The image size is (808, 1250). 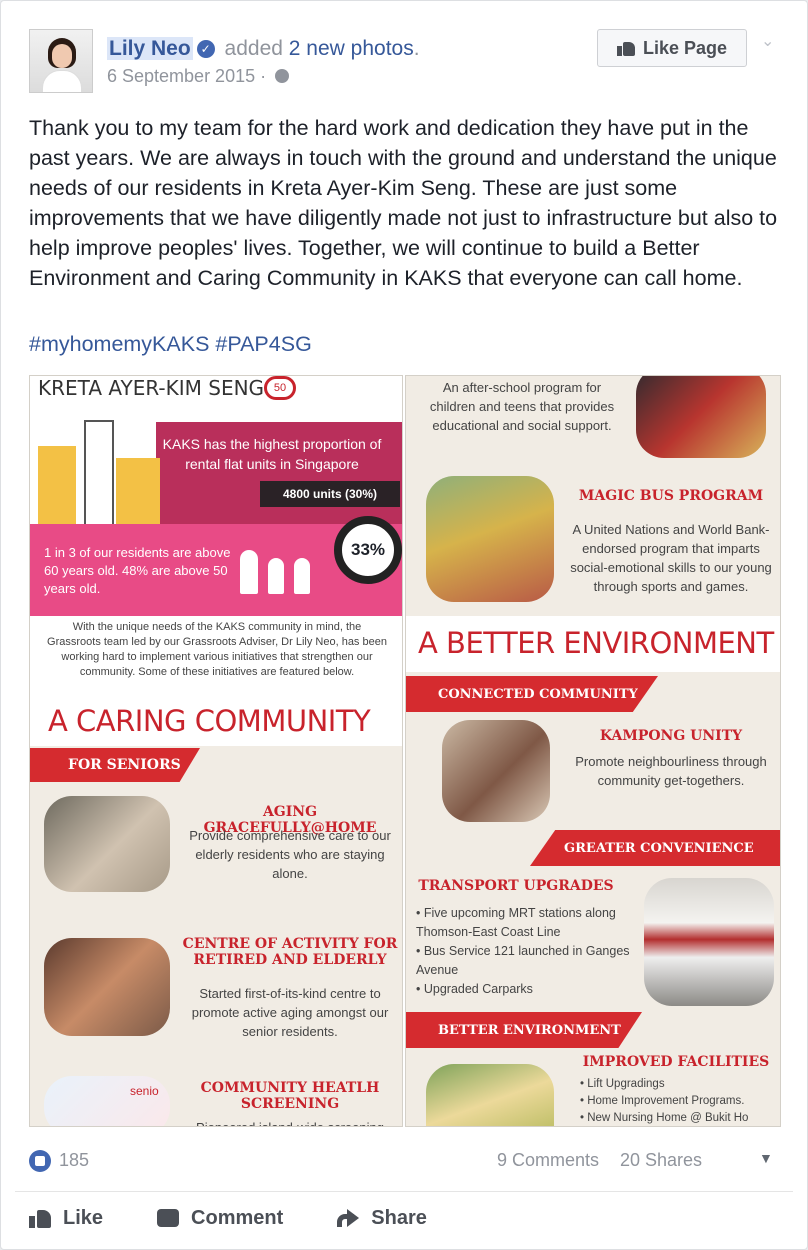 What do you see at coordinates (278, 572) in the screenshot?
I see `elderly-figures-icon` at bounding box center [278, 572].